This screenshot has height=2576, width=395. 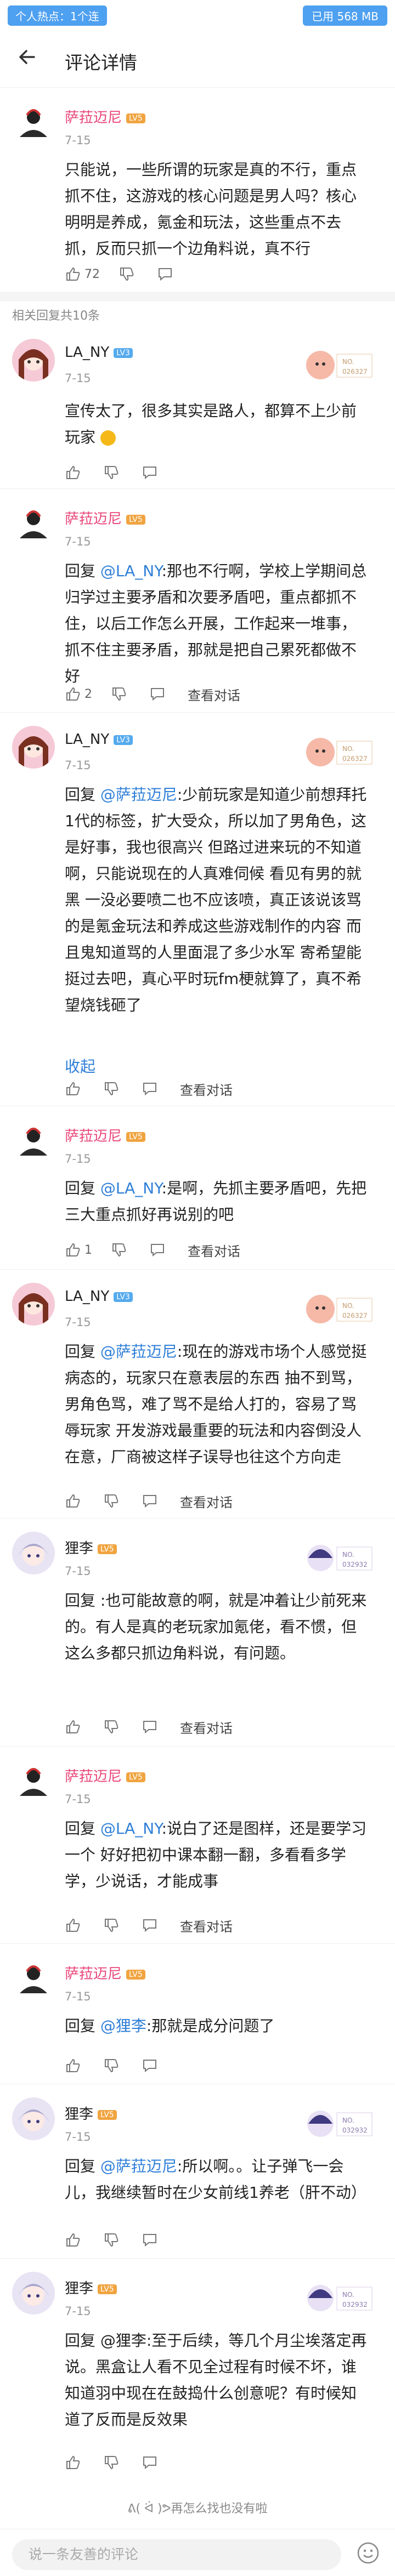 I want to click on author-name: 萨菈迈尼, so click(x=93, y=519).